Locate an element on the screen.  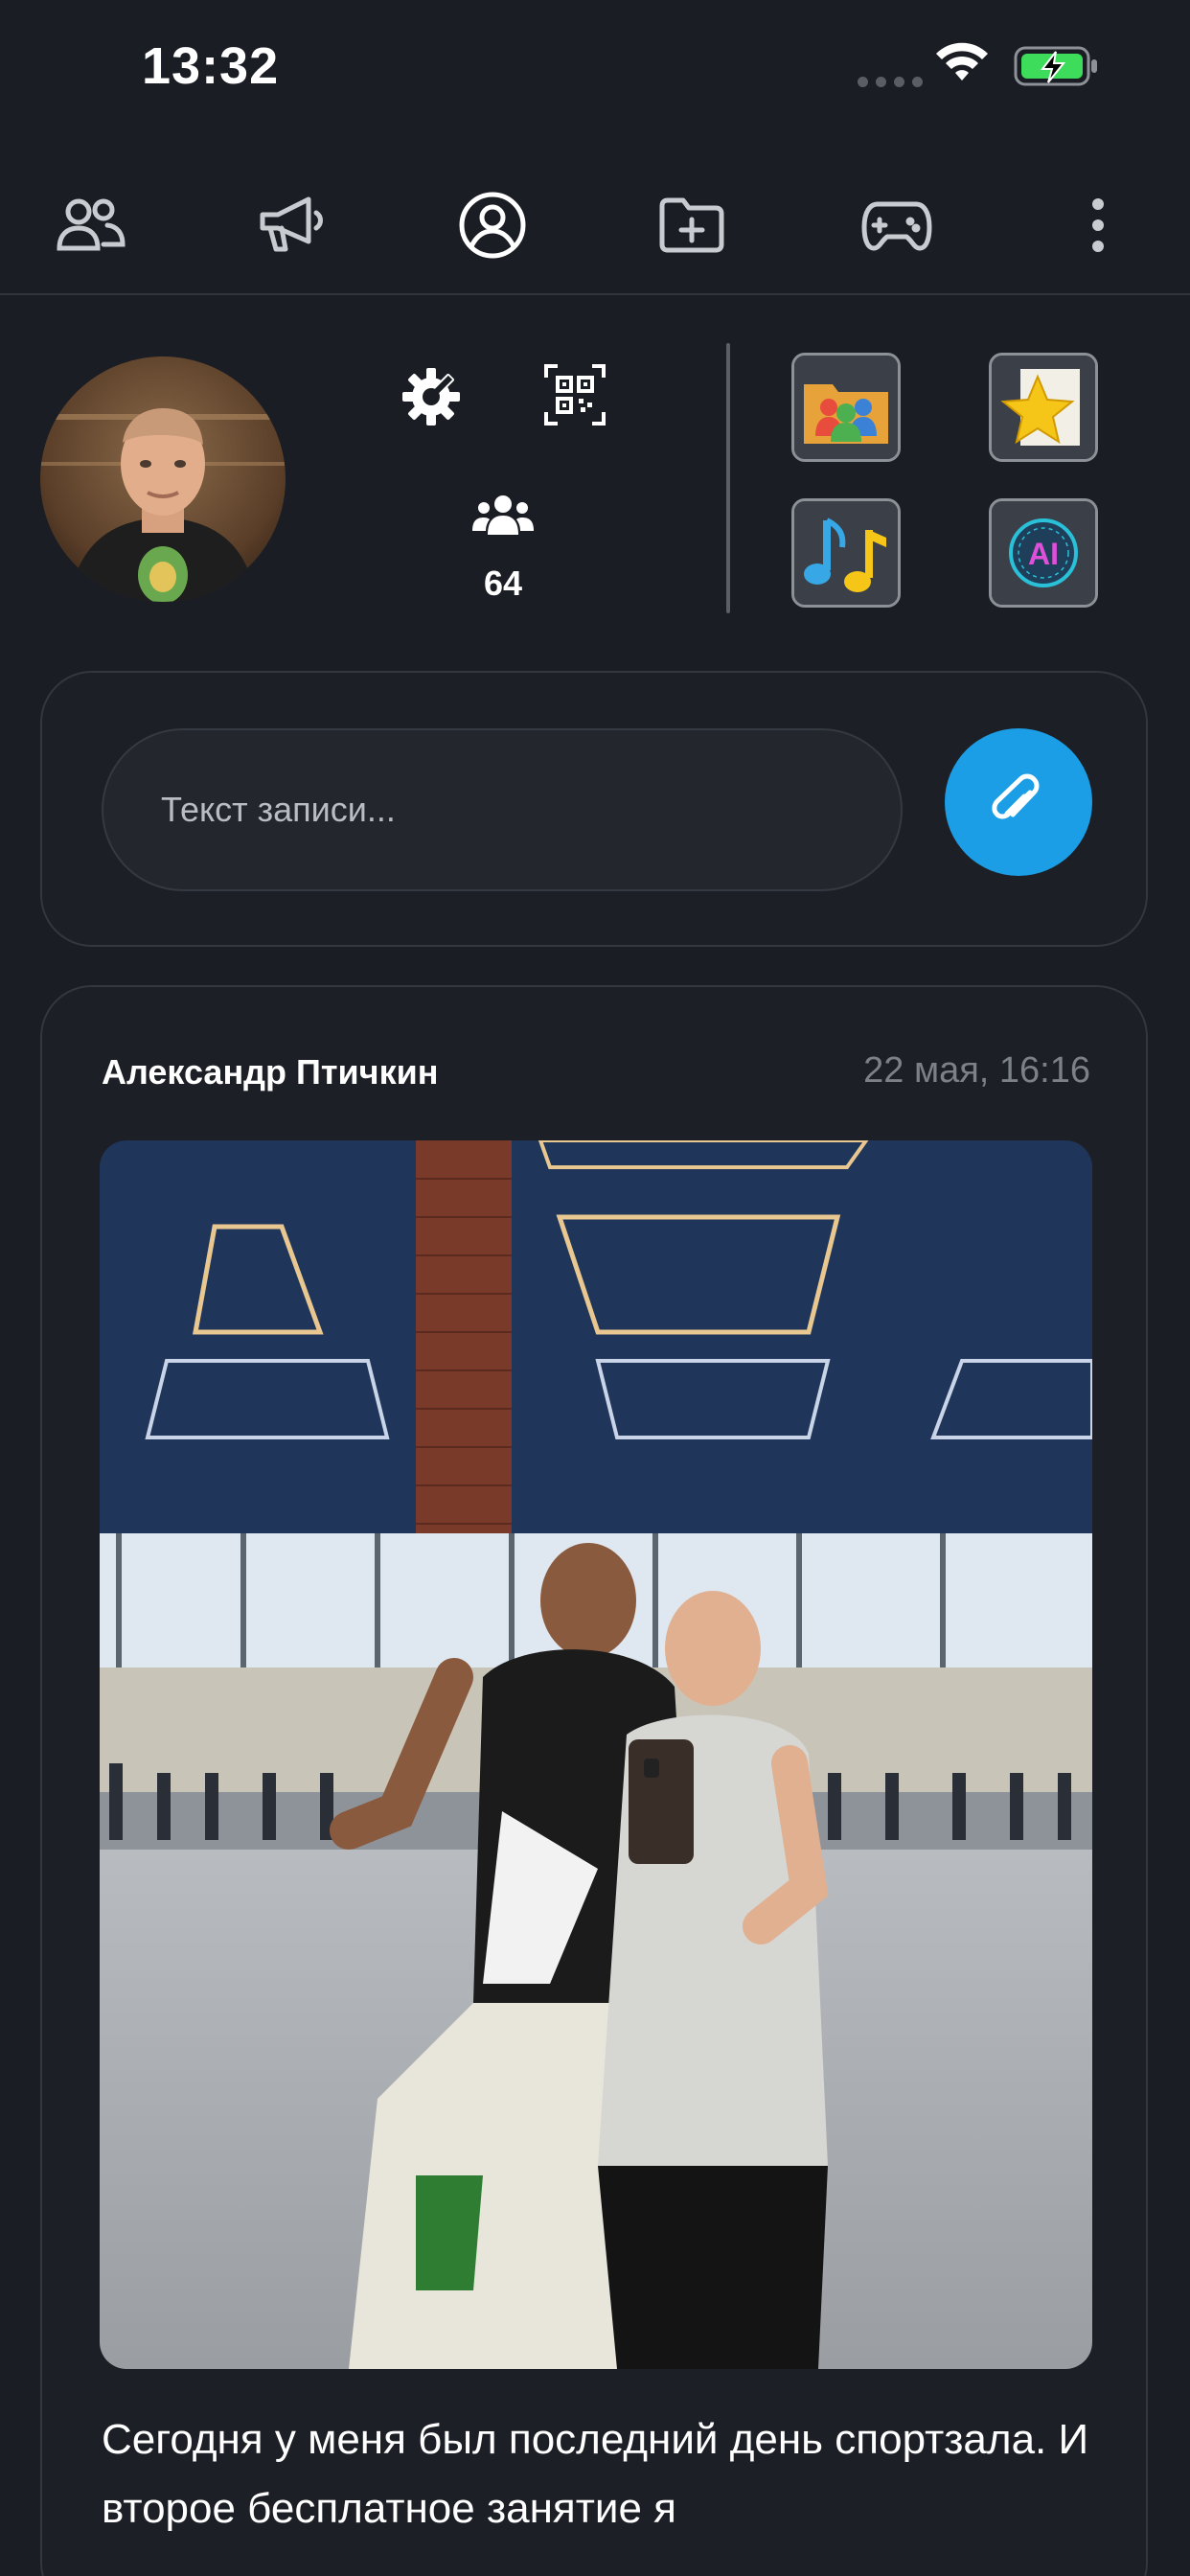
app-music is located at coordinates (846, 553).